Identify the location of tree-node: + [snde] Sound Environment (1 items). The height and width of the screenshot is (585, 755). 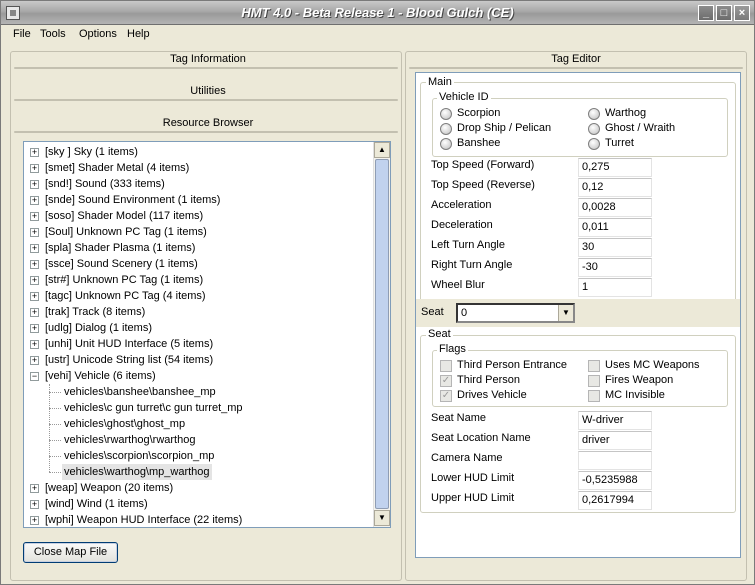
(199, 200).